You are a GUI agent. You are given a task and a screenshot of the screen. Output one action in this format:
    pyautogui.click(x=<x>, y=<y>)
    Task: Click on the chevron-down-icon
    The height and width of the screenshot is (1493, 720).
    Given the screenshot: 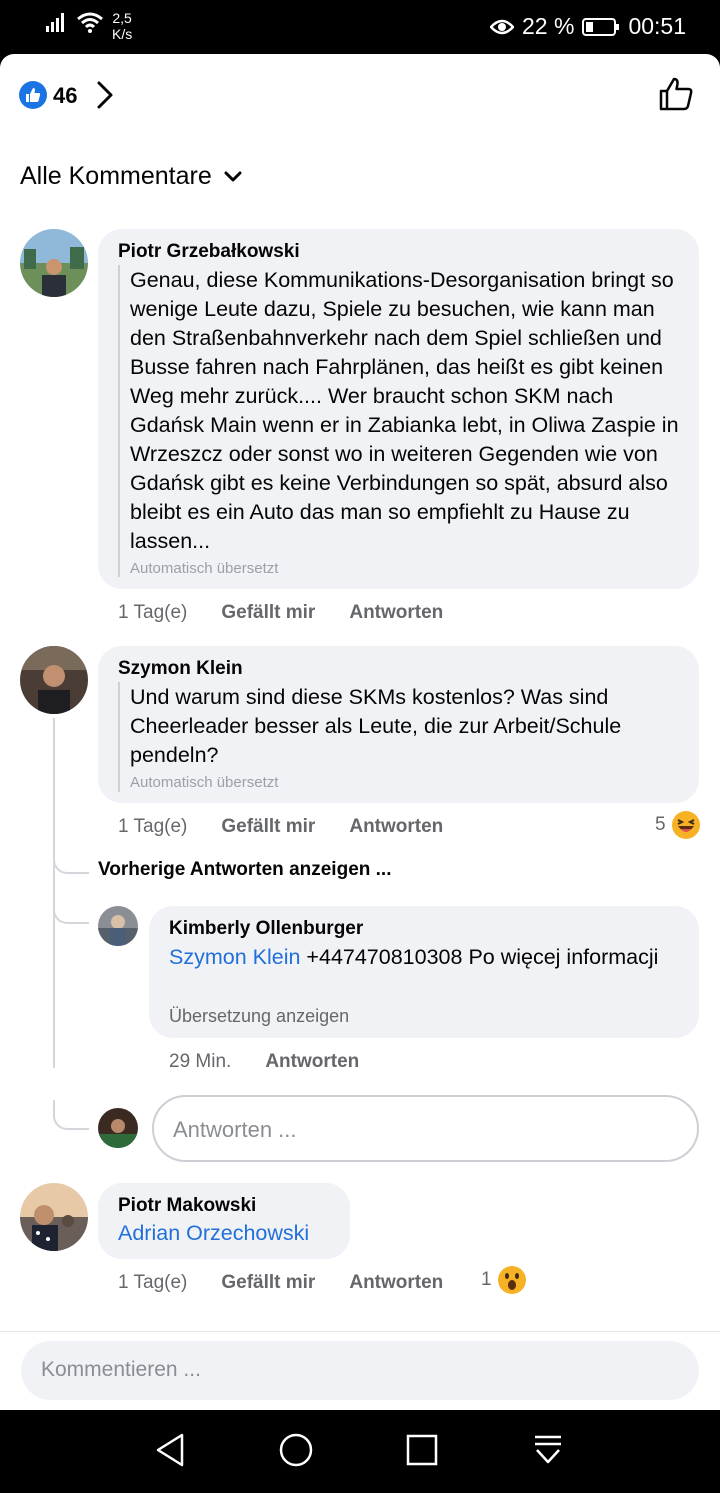 What is the action you would take?
    pyautogui.click(x=233, y=176)
    